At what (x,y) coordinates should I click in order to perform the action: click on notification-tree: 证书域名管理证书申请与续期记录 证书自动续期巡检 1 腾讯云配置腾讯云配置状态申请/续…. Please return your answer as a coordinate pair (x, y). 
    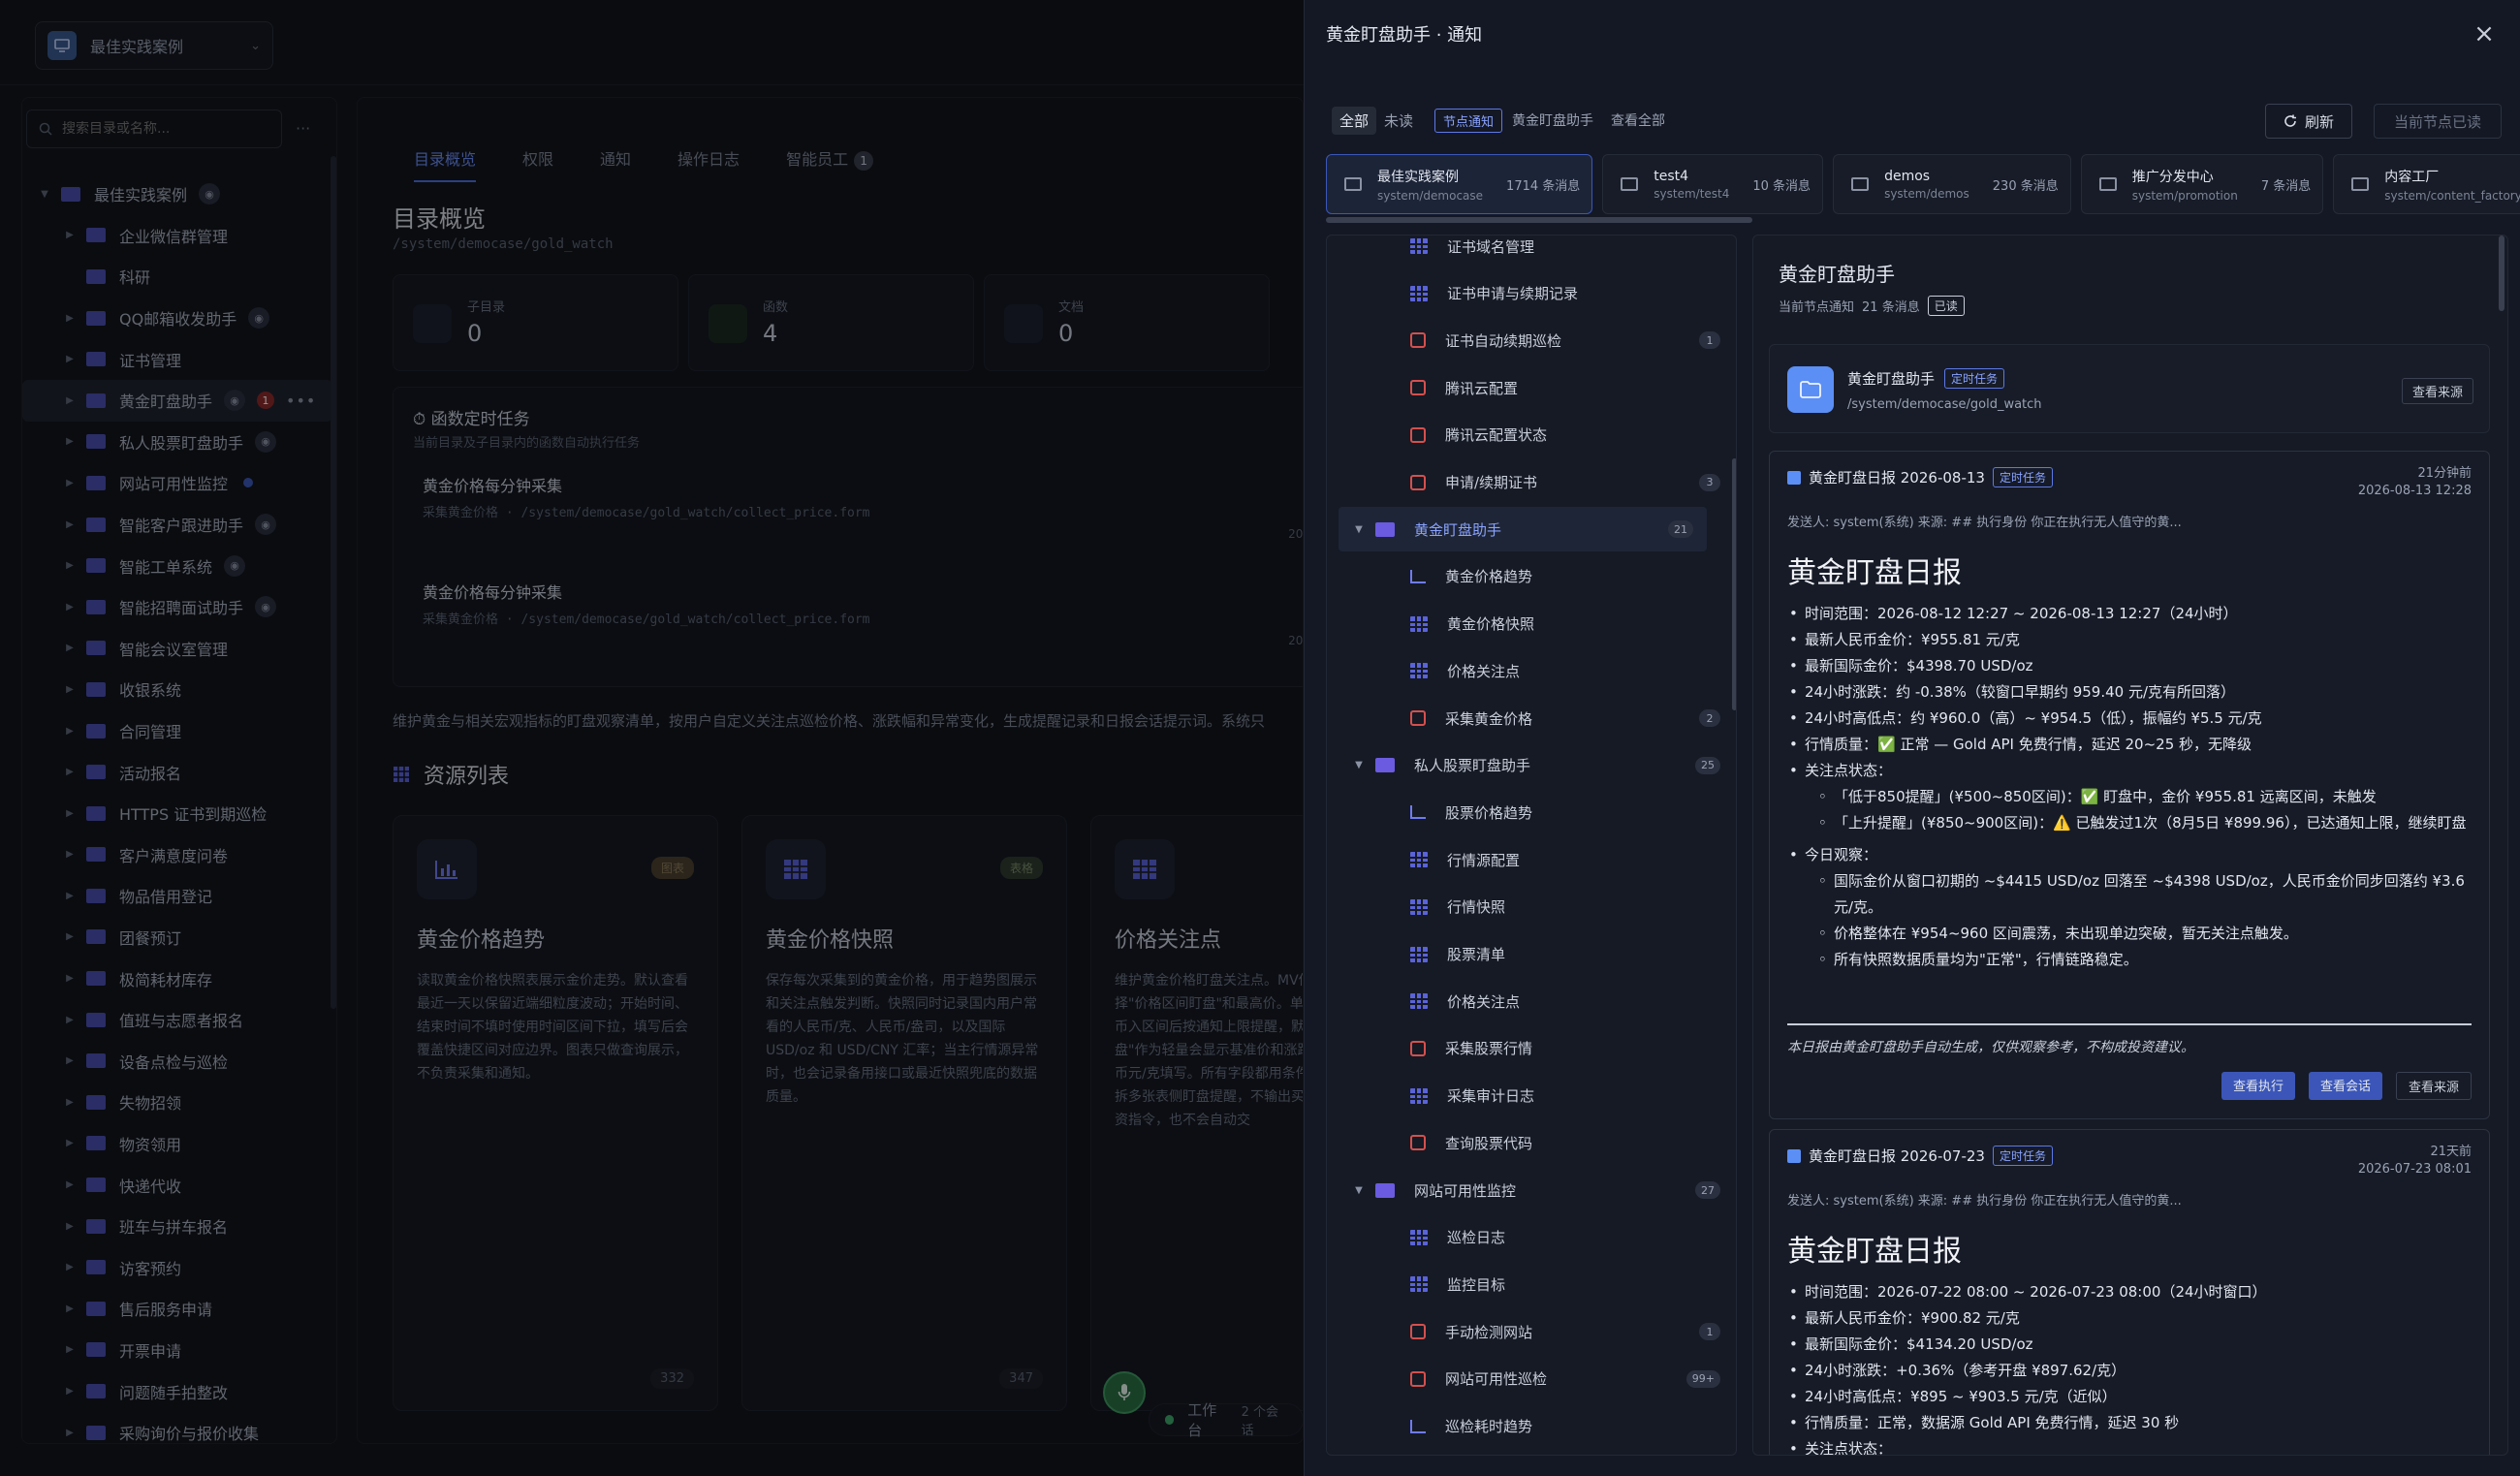
    Looking at the image, I should click on (1531, 845).